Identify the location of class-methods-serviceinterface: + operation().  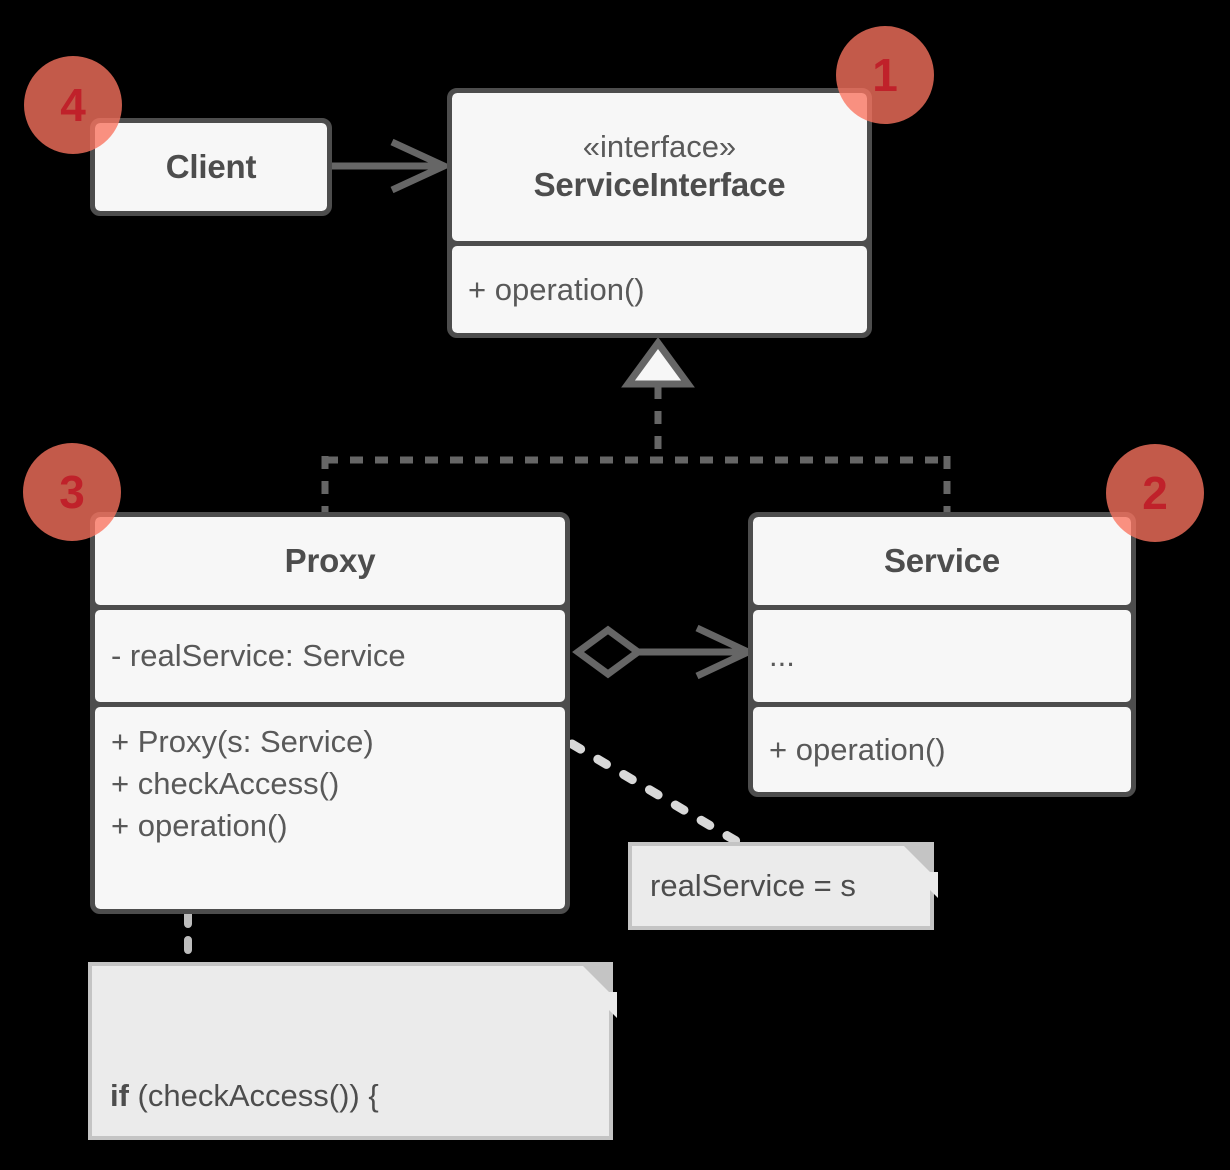
(659, 289).